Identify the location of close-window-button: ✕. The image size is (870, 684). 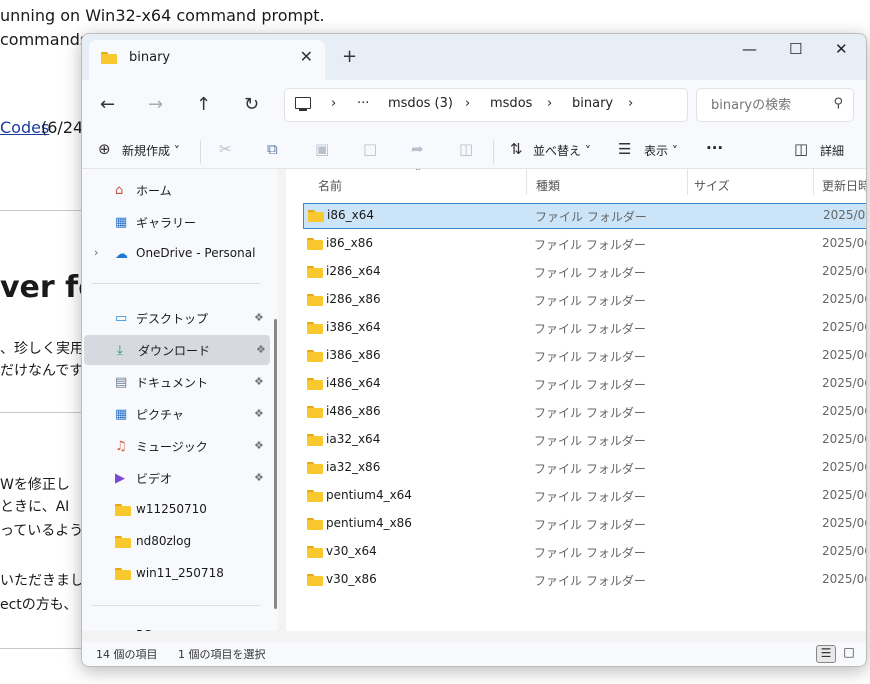
(841, 49).